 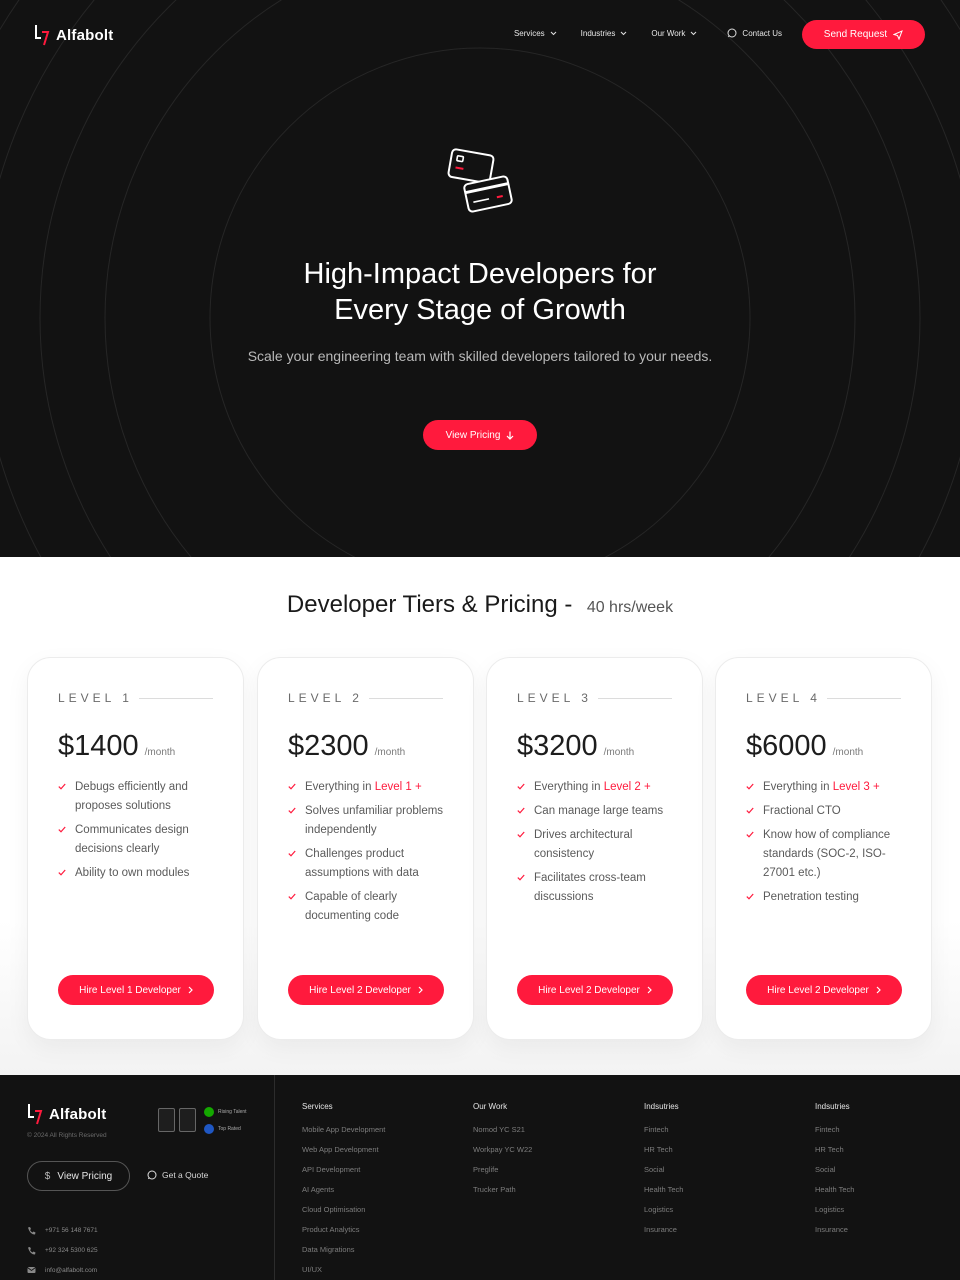 I want to click on contact-email: info@alfabolt.com, so click(x=62, y=1270).